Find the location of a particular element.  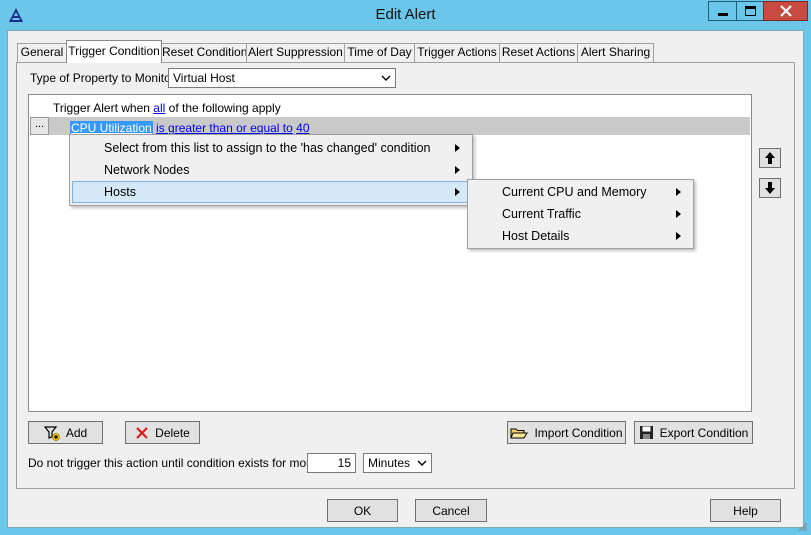

maximize-icon is located at coordinates (750, 11).